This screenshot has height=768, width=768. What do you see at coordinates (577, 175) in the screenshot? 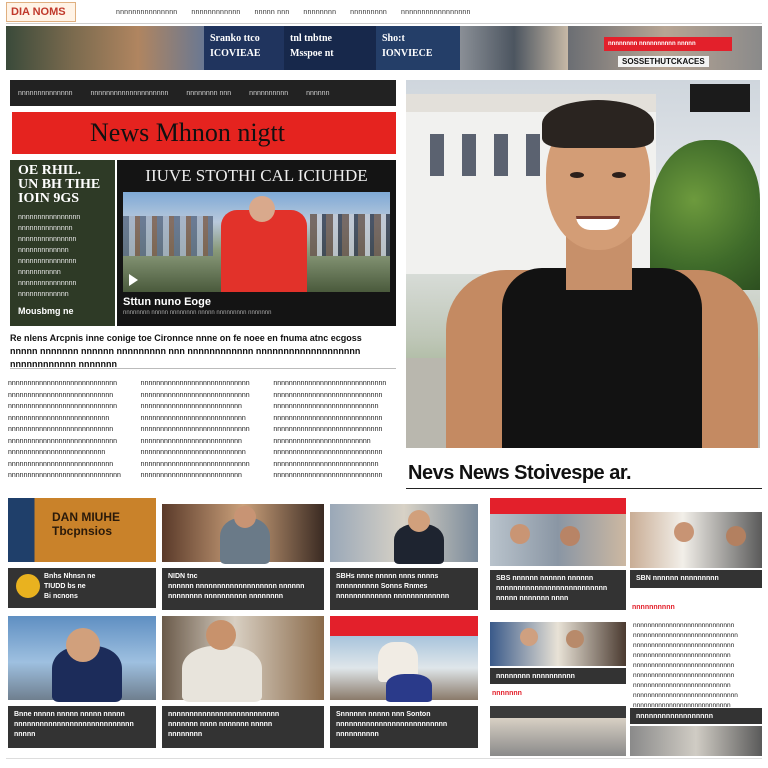
I see `hero-eye-left` at bounding box center [577, 175].